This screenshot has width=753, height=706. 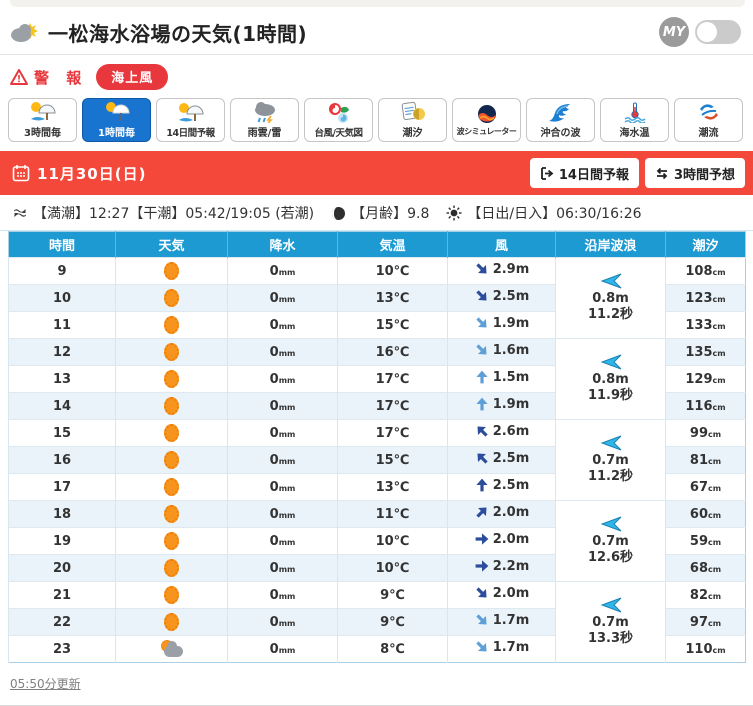 I want to click on sun-umbrella-icon, so click(x=117, y=112).